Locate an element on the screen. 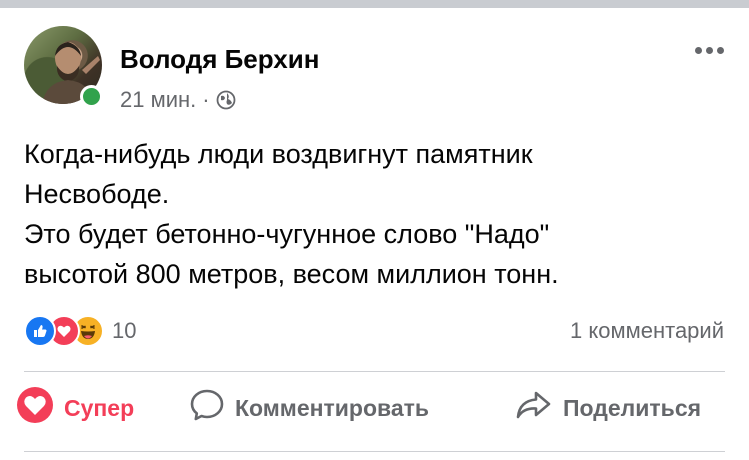 Image resolution: width=749 pixels, height=460 pixels. post-text-line: Несвободе. is located at coordinates (97, 194).